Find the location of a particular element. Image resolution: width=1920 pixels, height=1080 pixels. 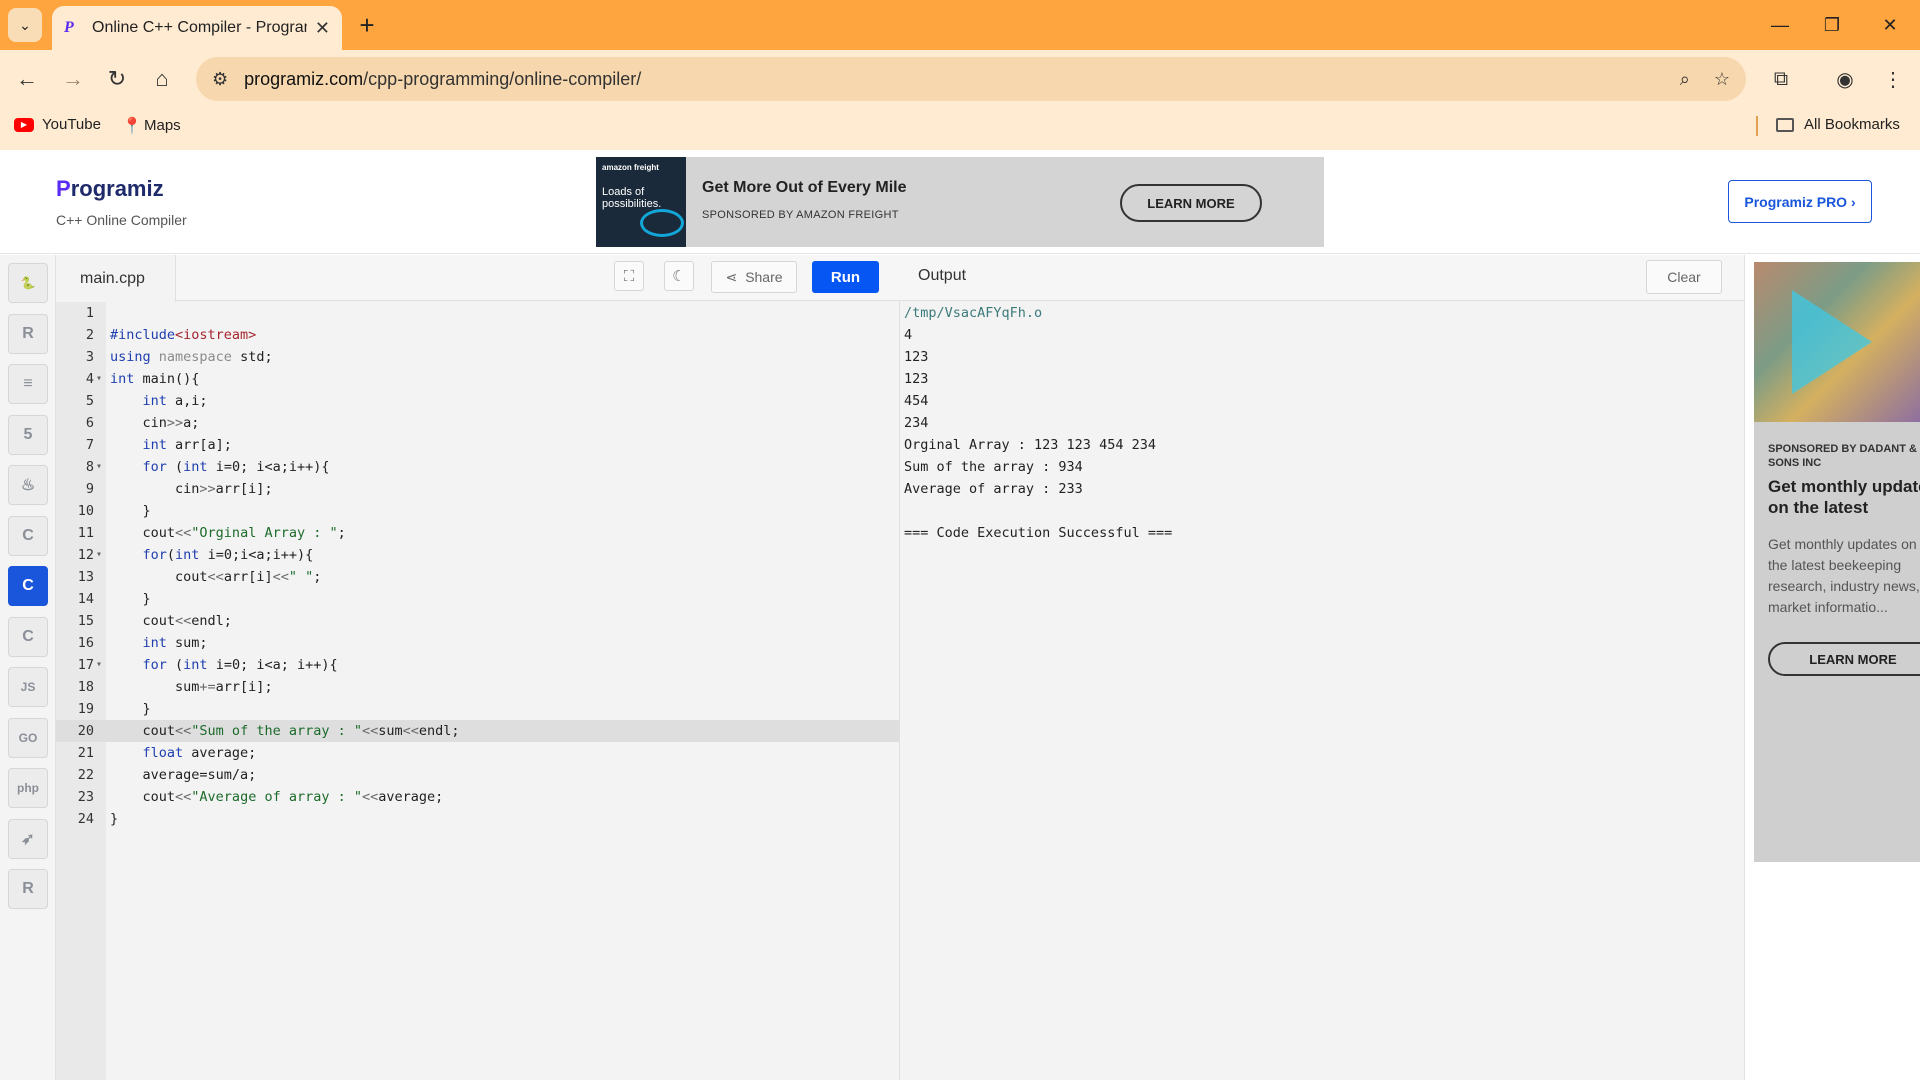

lang-go-button: GO is located at coordinates (28, 737).